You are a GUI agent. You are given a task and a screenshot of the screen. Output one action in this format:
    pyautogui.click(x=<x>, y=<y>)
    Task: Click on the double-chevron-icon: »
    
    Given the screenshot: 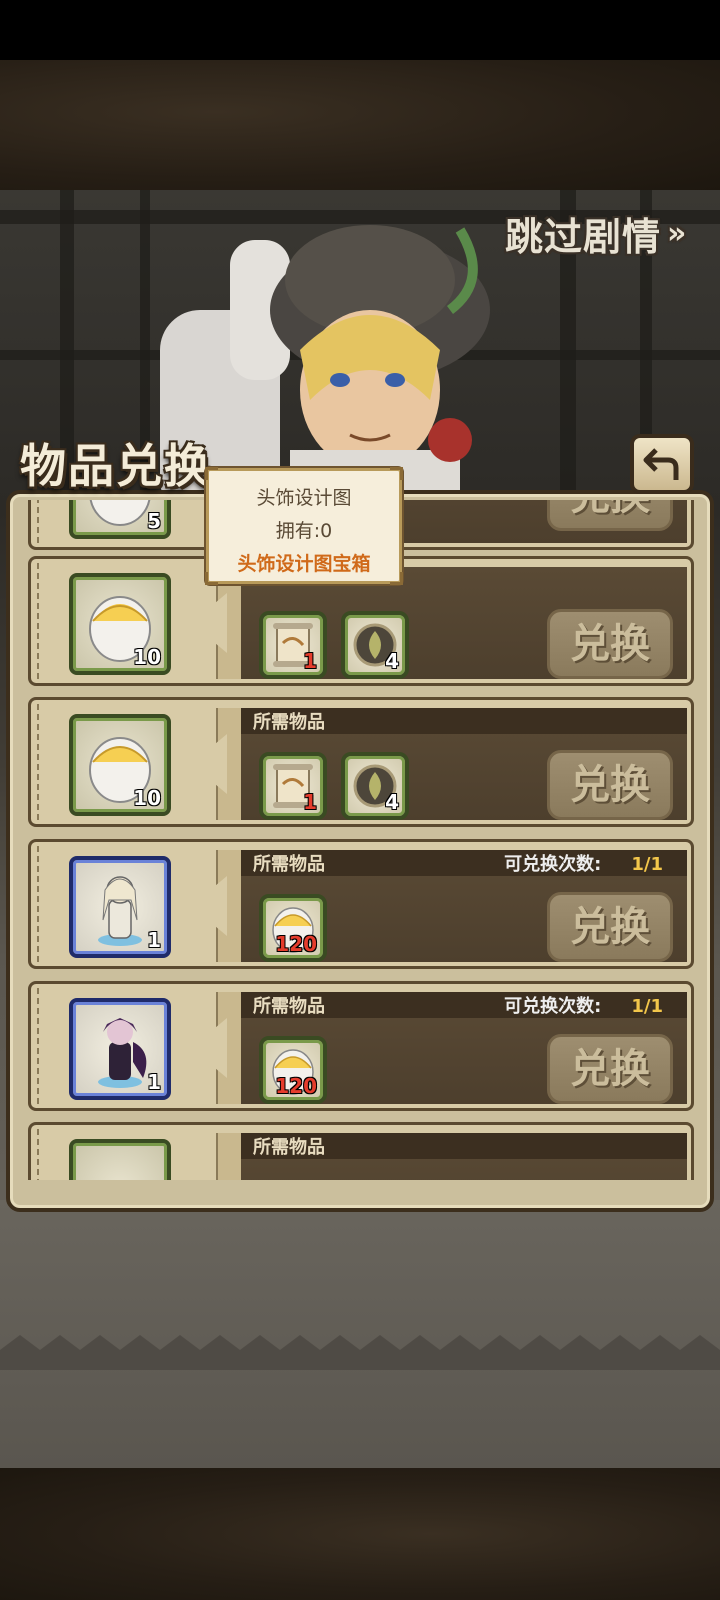 What is the action you would take?
    pyautogui.click(x=677, y=233)
    